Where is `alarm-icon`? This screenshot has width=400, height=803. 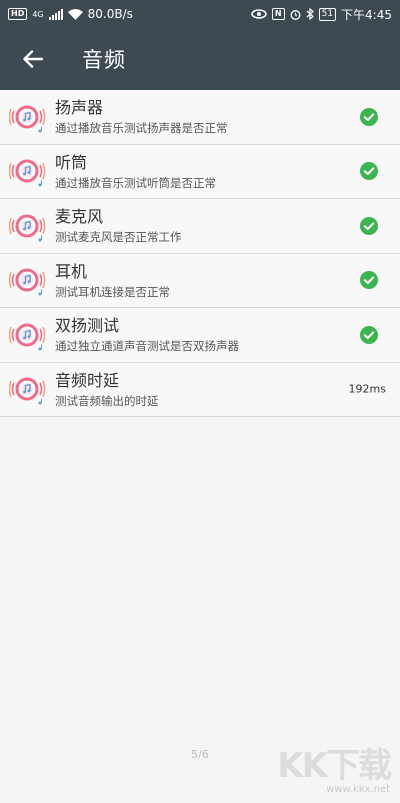 alarm-icon is located at coordinates (295, 14).